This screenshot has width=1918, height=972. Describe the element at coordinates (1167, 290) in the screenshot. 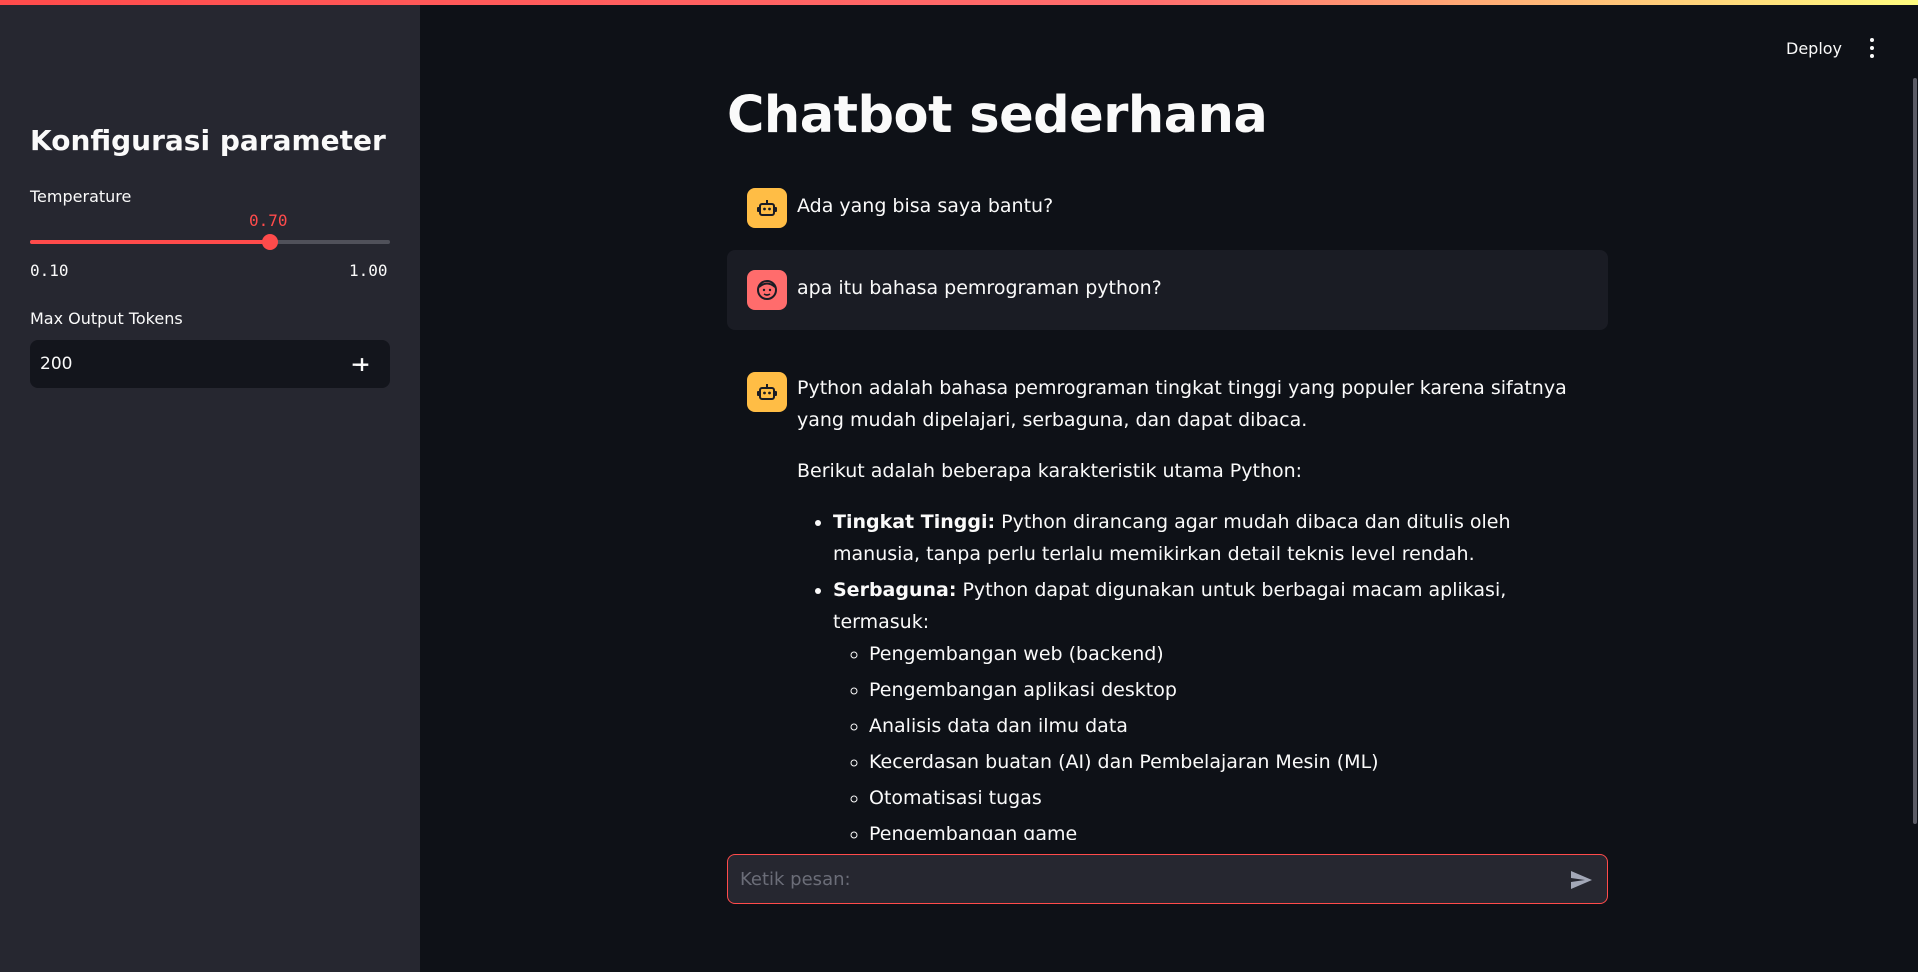

I see `chat-message-user: apa itu bahasa pemrograman python?` at that location.